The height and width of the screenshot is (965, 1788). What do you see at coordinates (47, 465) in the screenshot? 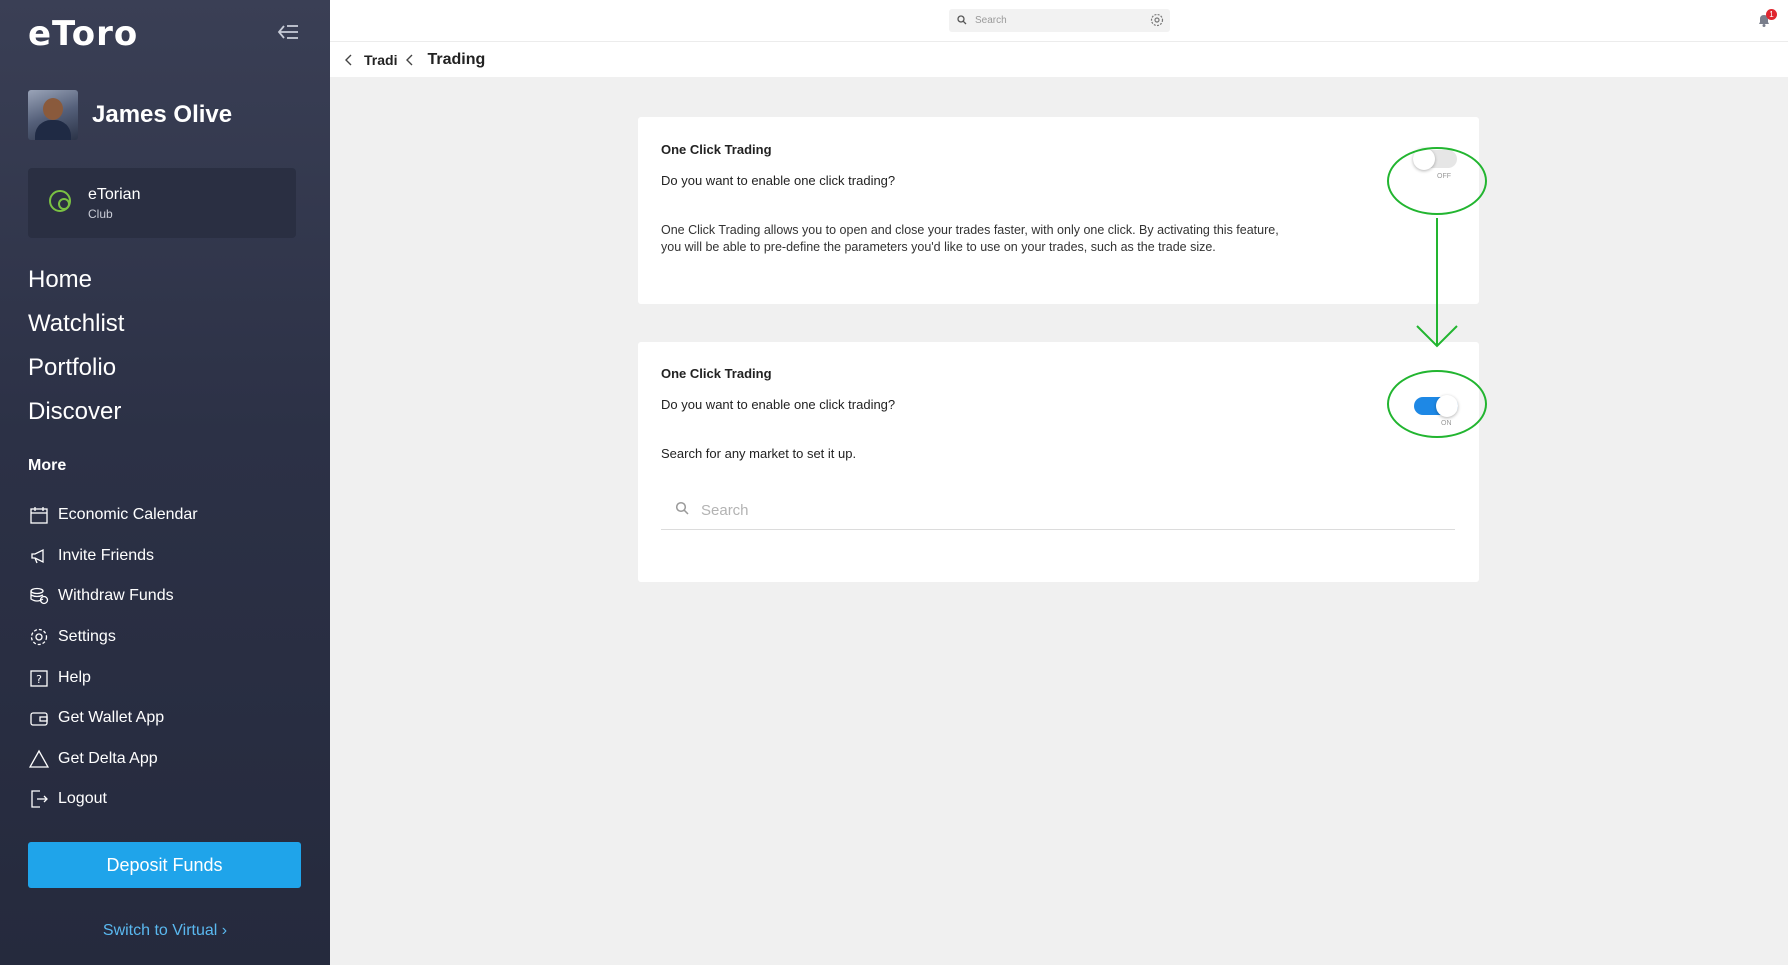
I see `more-section-title: More` at bounding box center [47, 465].